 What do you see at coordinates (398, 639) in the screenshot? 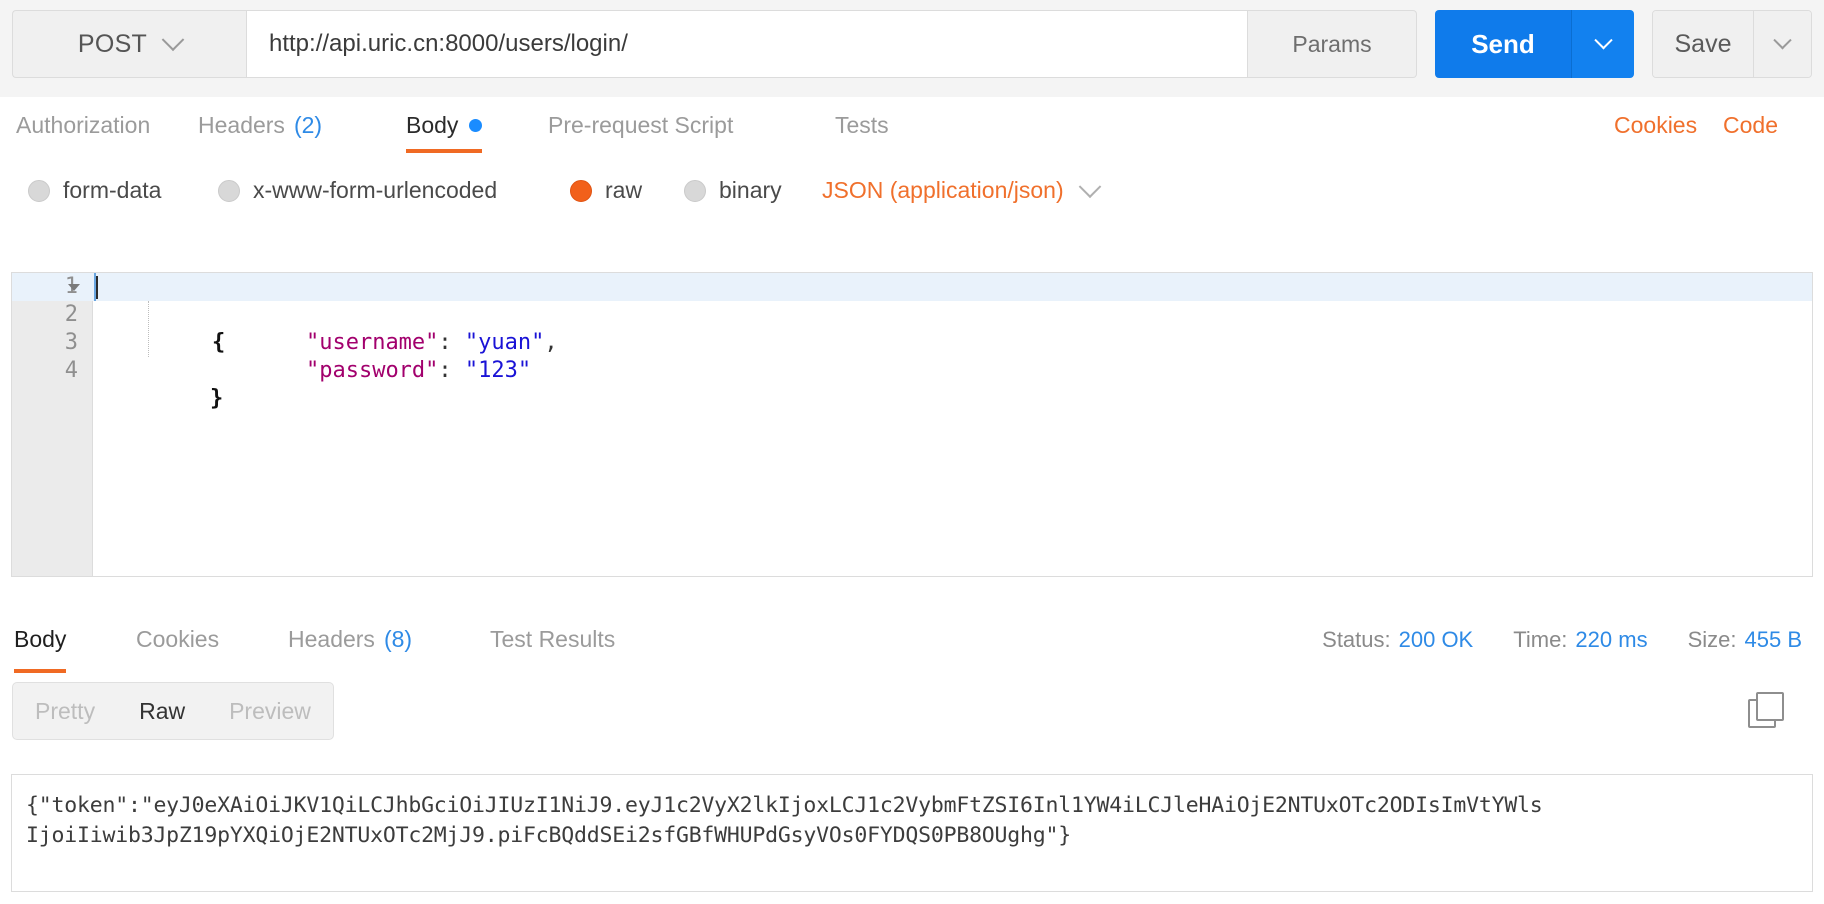
I see `response-tab-headers-count: (8)` at bounding box center [398, 639].